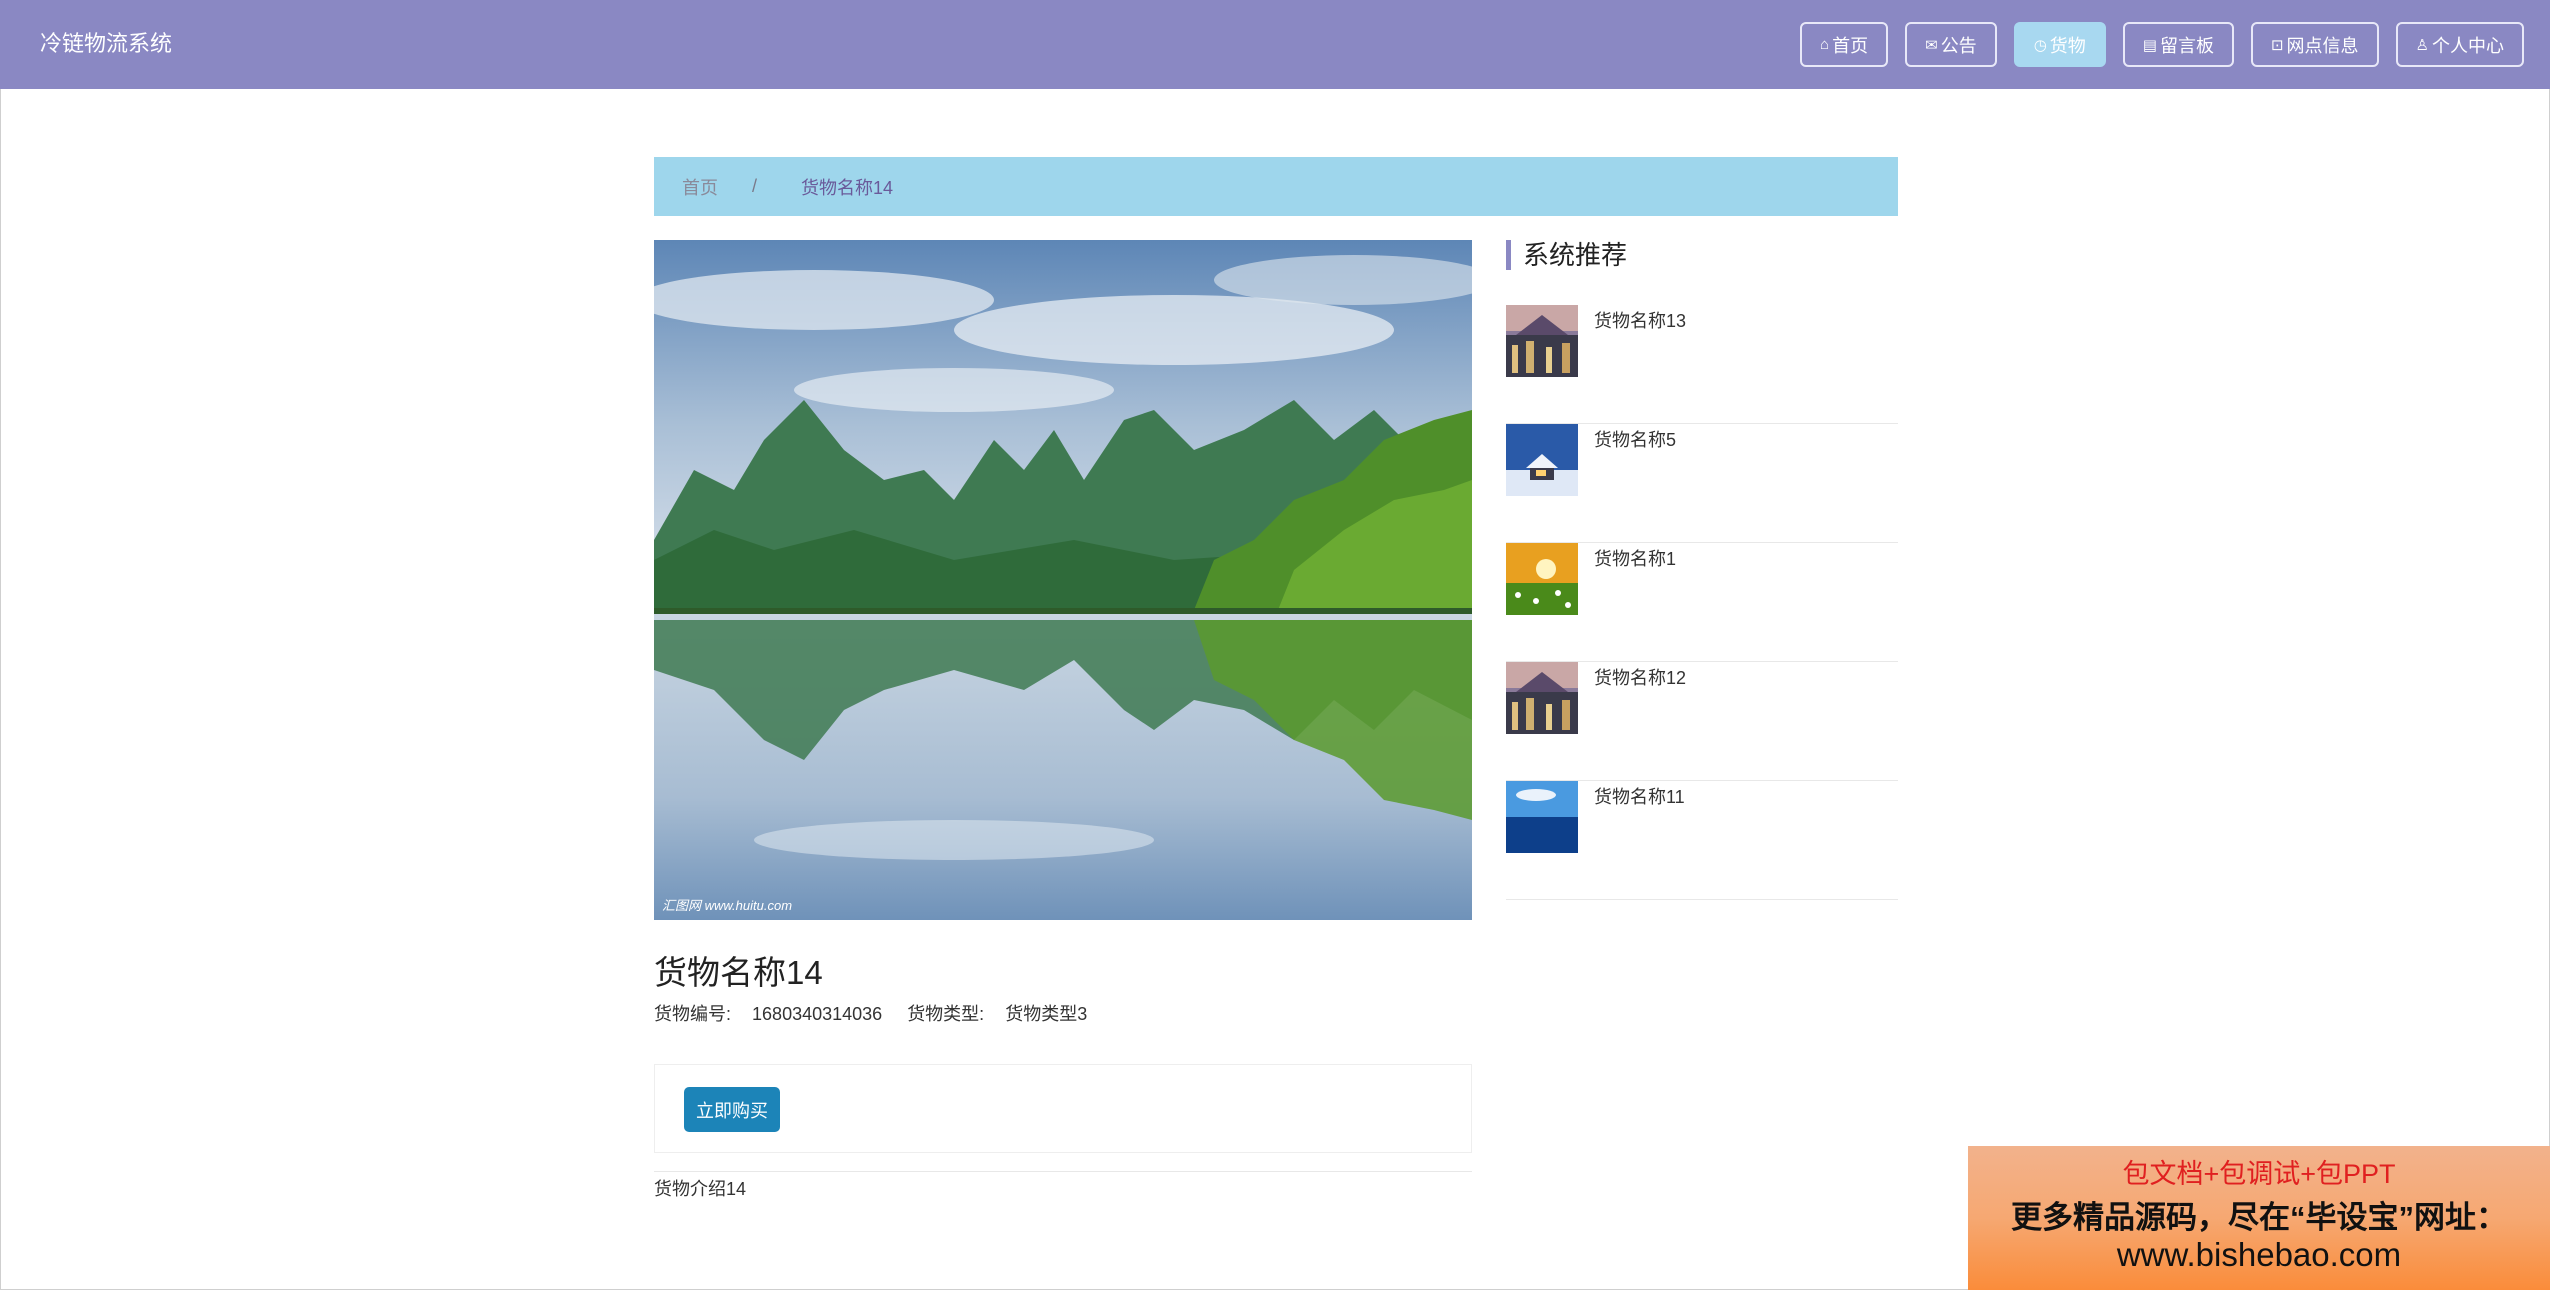 The width and height of the screenshot is (2550, 1290). Describe the element at coordinates (1702, 364) in the screenshot. I see `recommend-item: 货物名称13` at that location.